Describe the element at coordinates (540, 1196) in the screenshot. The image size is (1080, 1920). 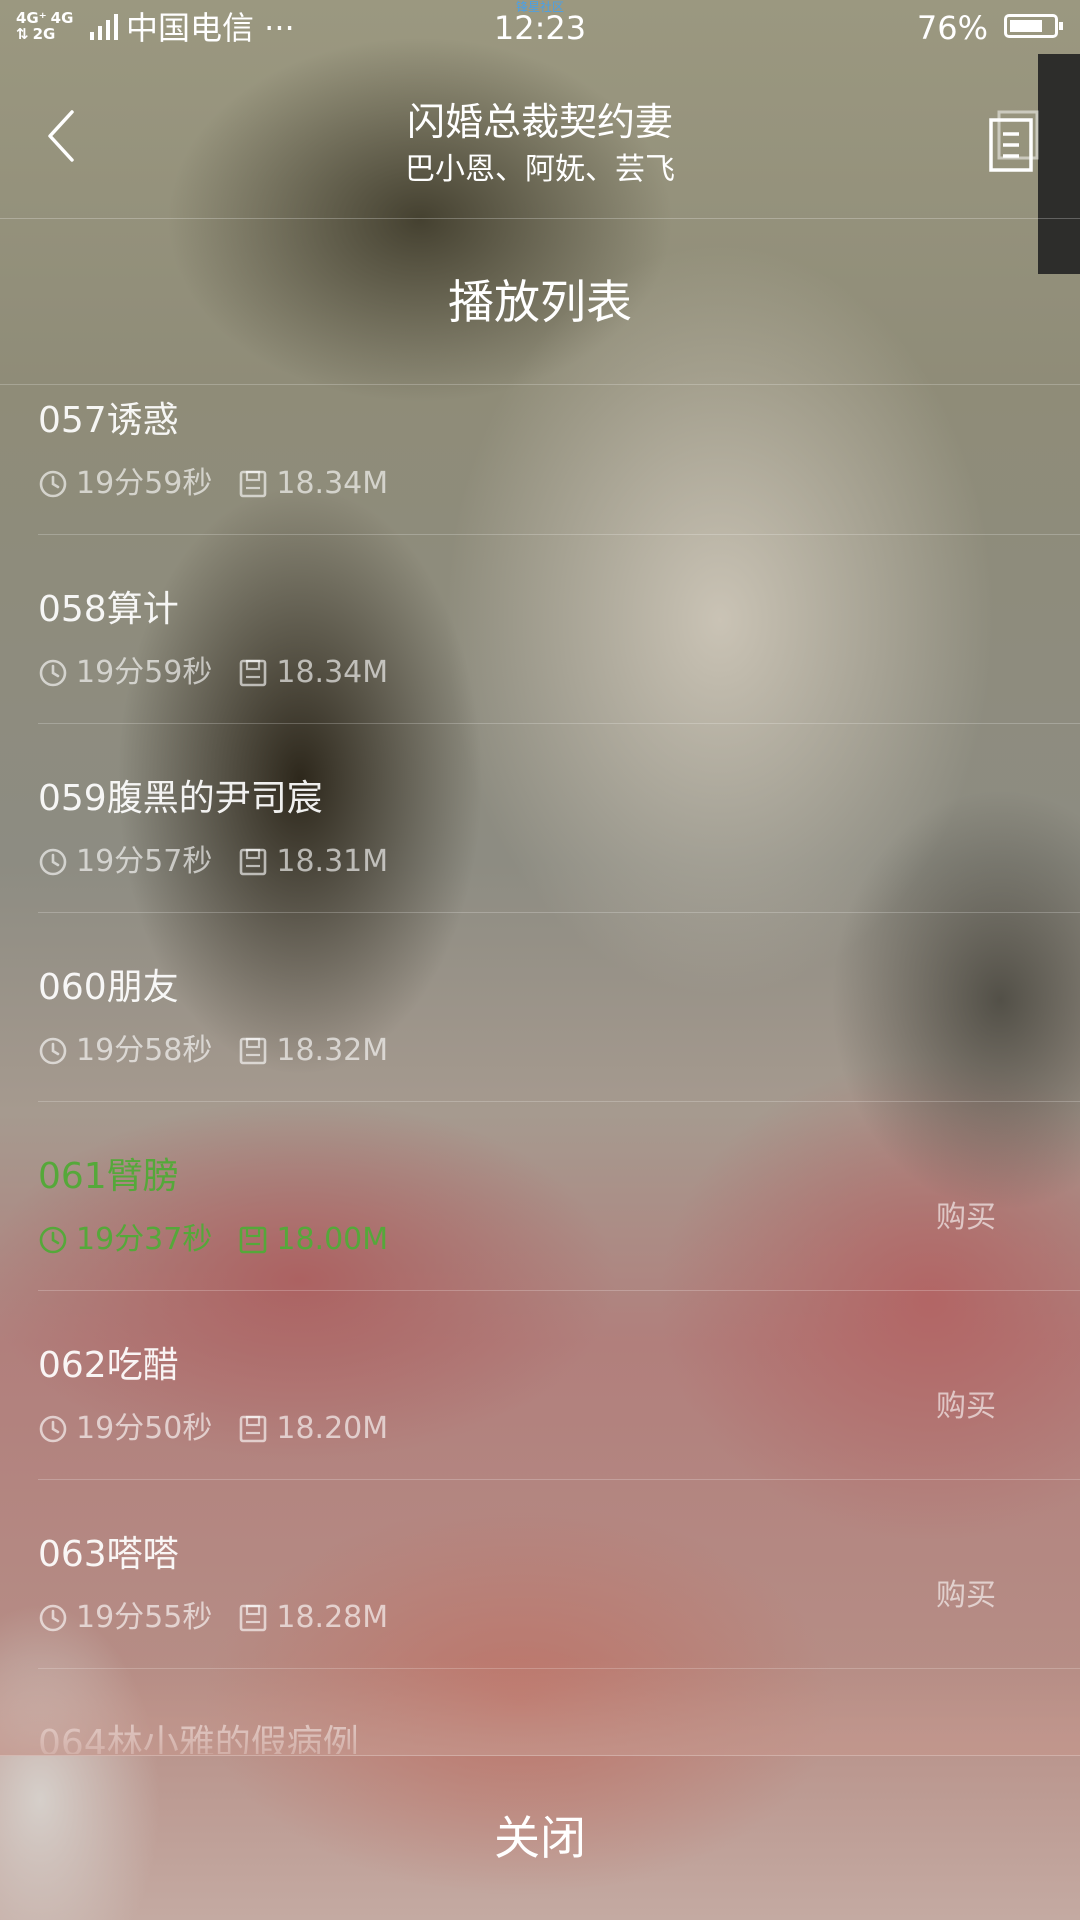
I see `episode-row-playing: 061臂膀 19分37秒 18.00M 购买` at that location.